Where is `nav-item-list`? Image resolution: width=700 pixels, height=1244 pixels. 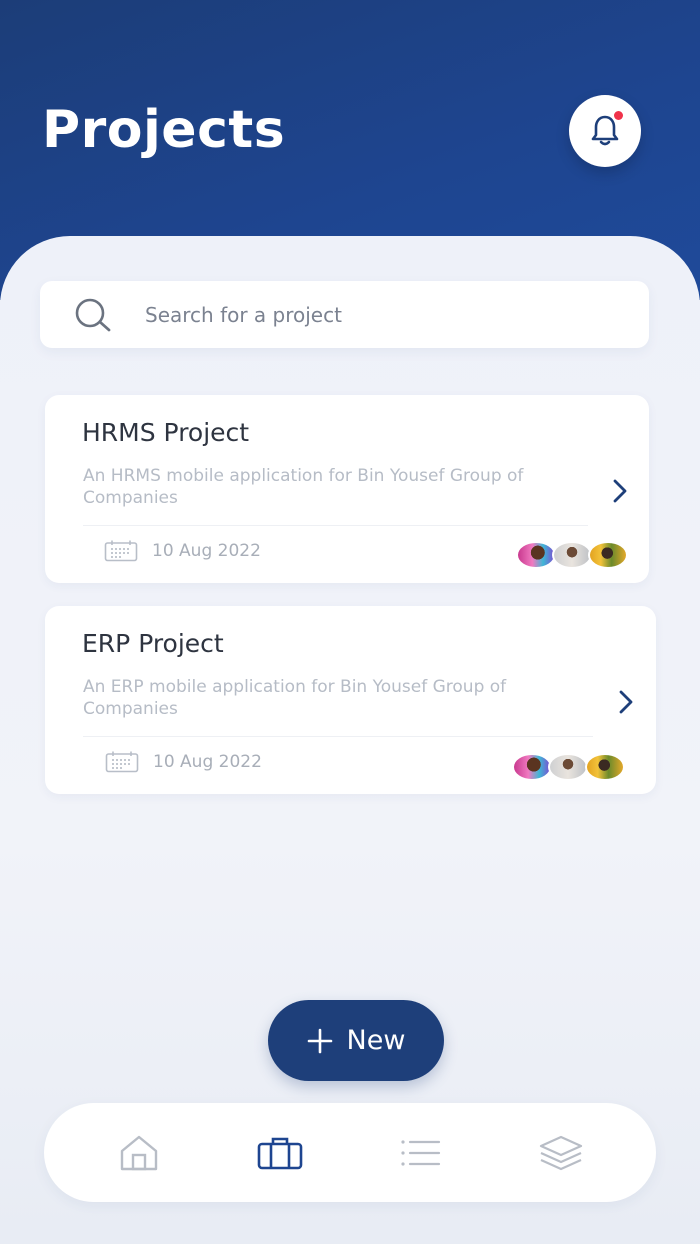
nav-item-list is located at coordinates (420, 1153).